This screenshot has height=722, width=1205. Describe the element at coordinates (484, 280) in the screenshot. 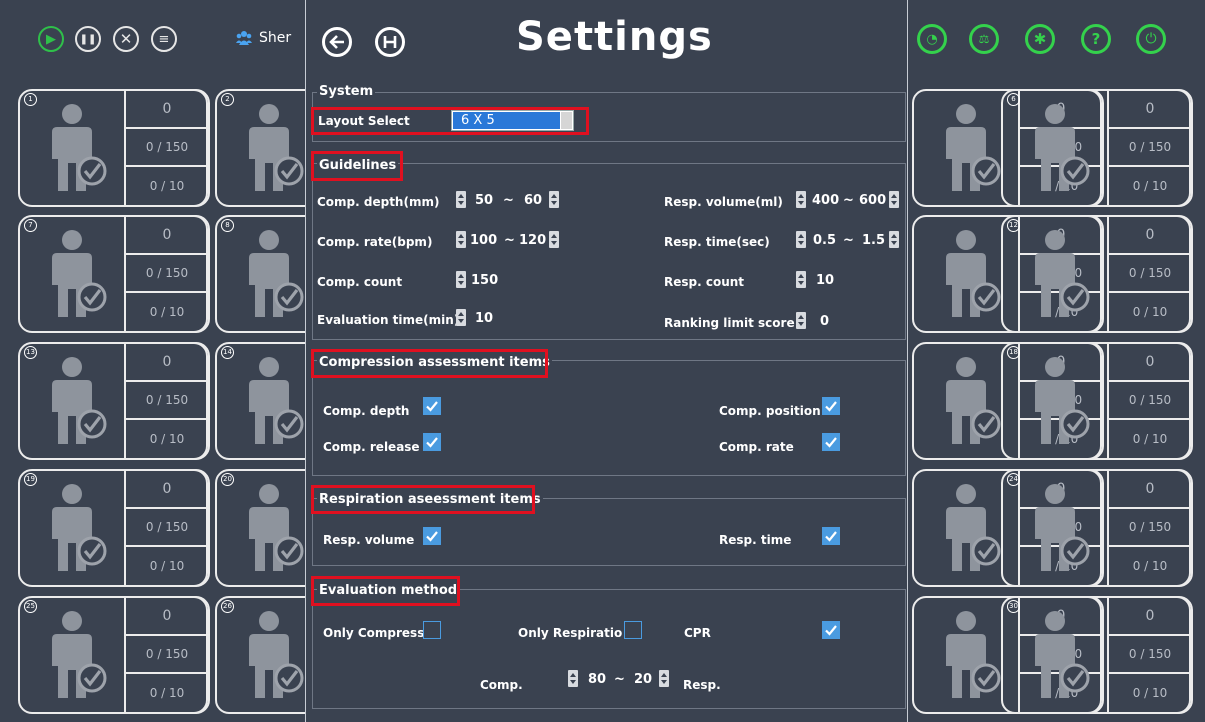

I see `comp-count-value: 150` at that location.